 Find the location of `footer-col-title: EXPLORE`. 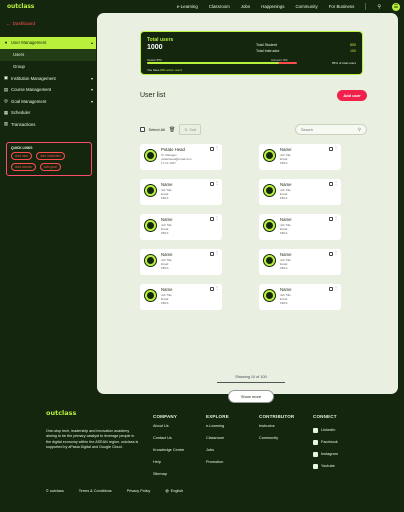

footer-col-title: EXPLORE is located at coordinates (217, 416).